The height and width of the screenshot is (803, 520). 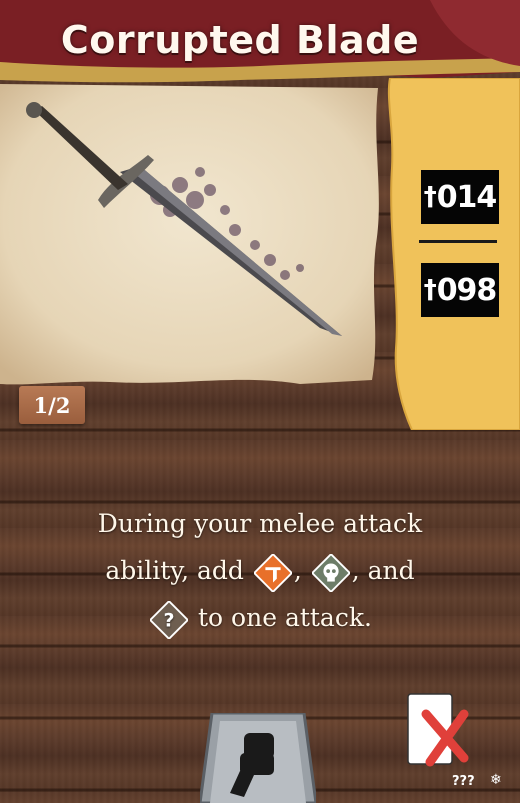 I want to click on ability-line-1: During your melee attack, so click(x=260, y=523).